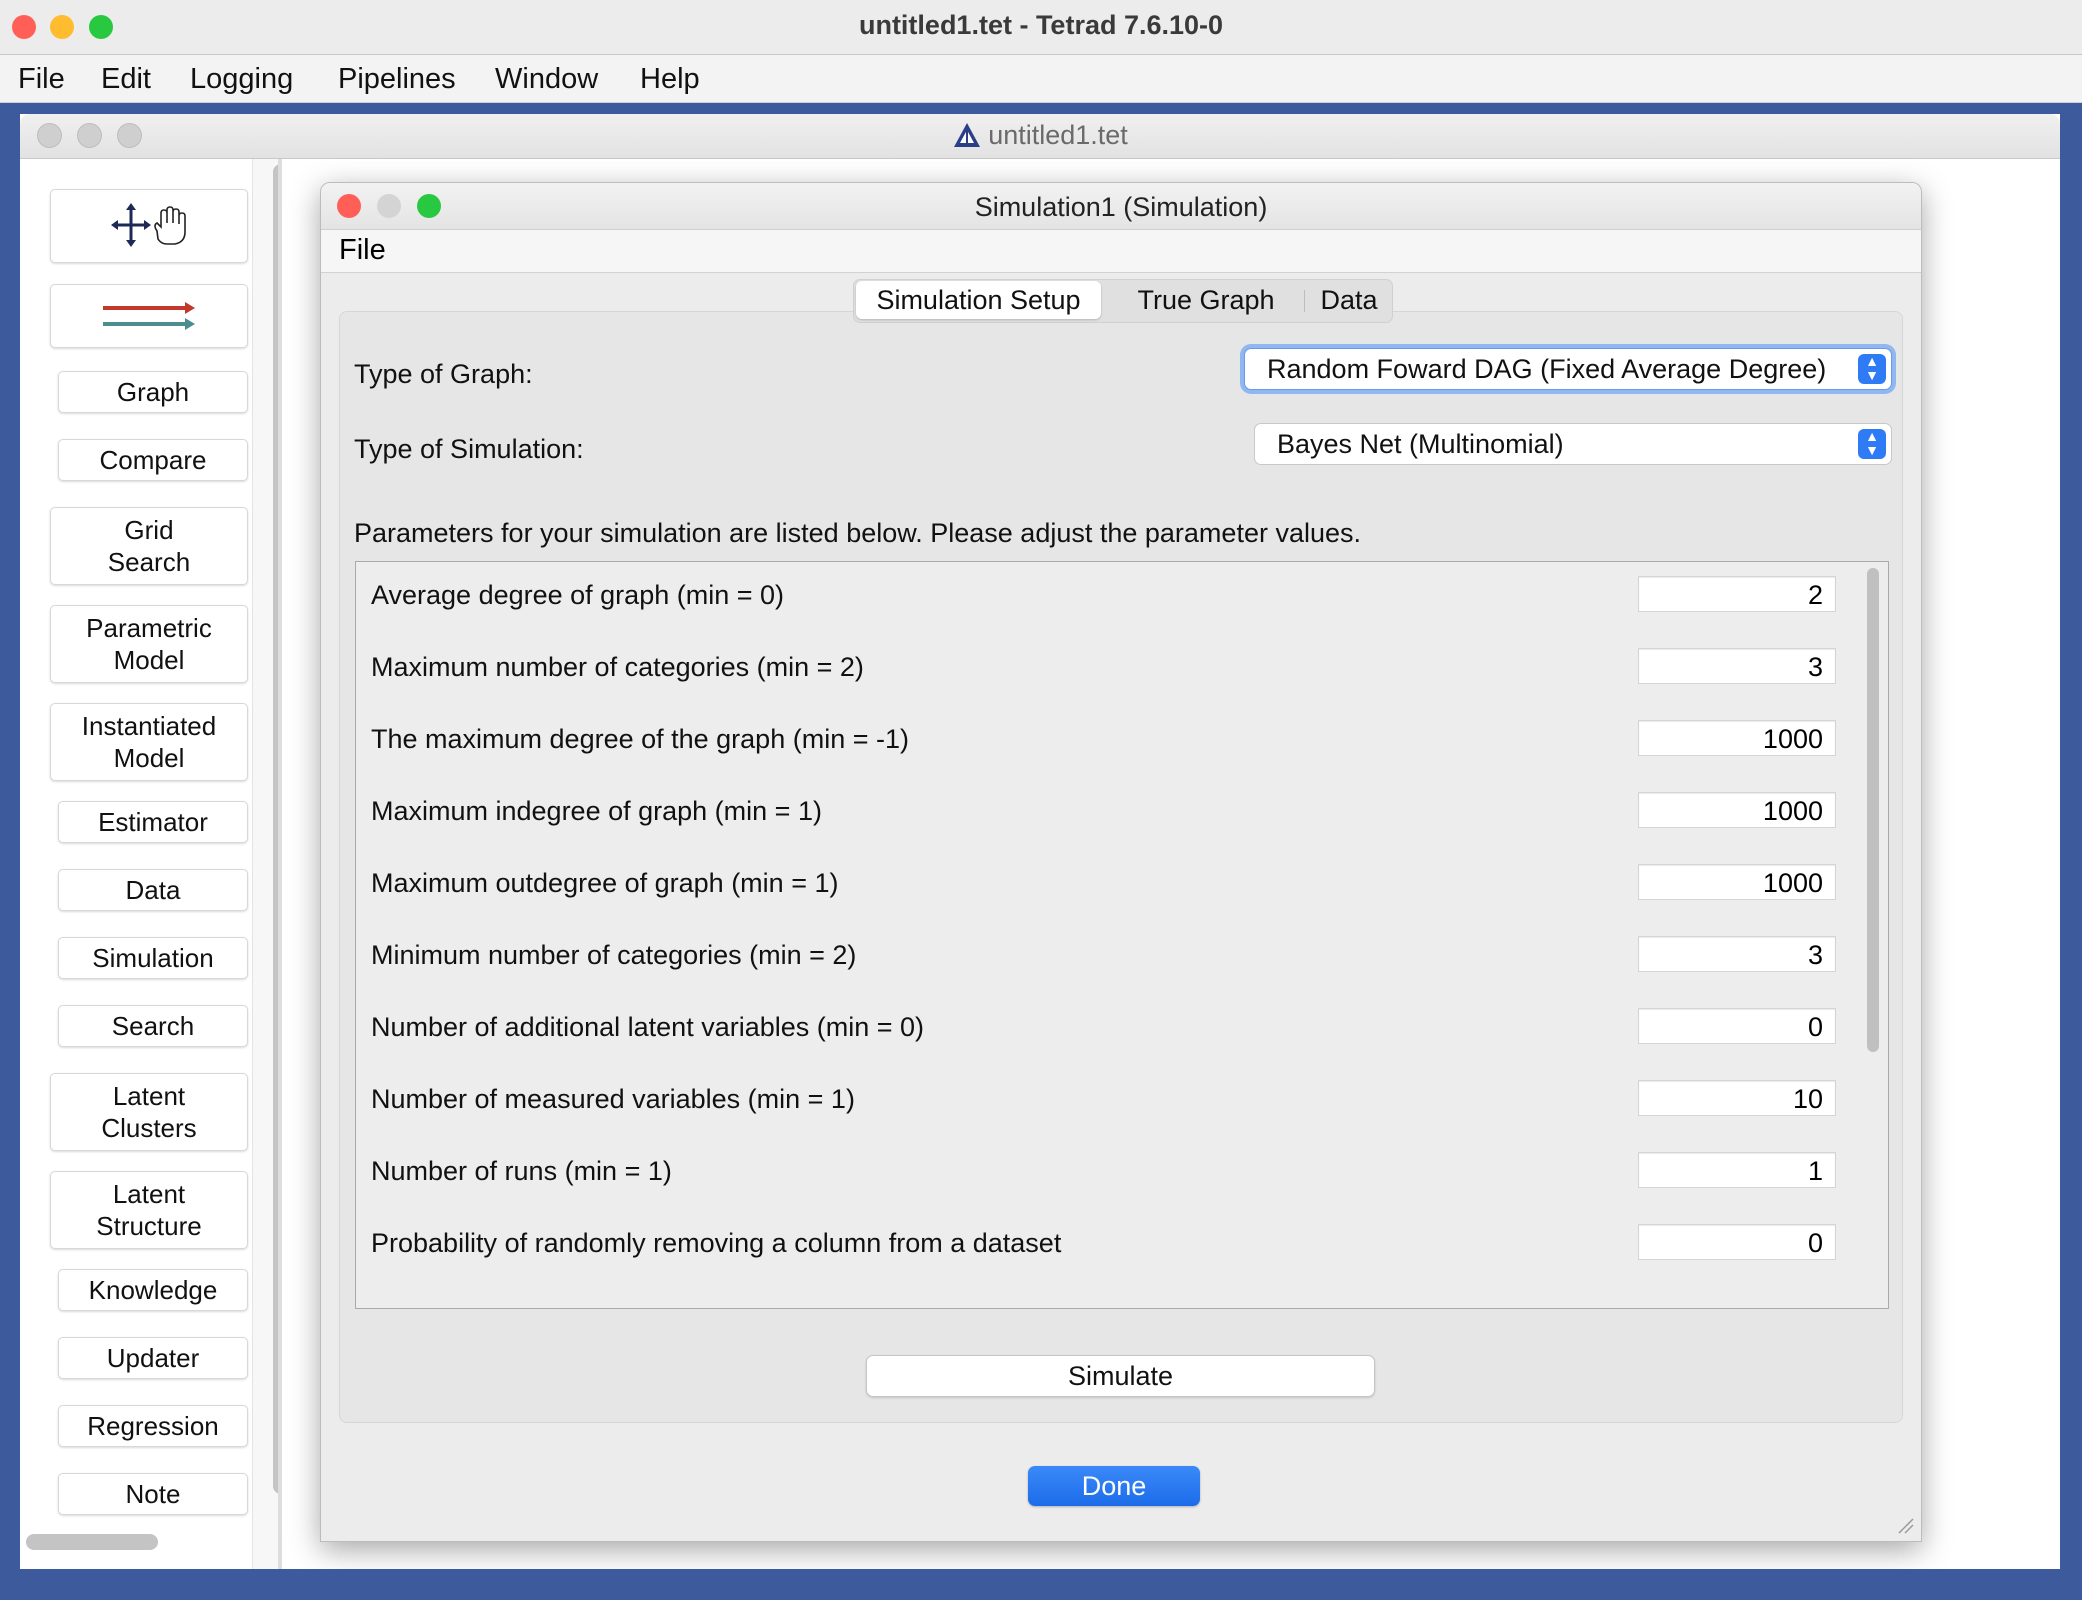  I want to click on parameter-label: Number of runs (min = 1), so click(521, 1171).